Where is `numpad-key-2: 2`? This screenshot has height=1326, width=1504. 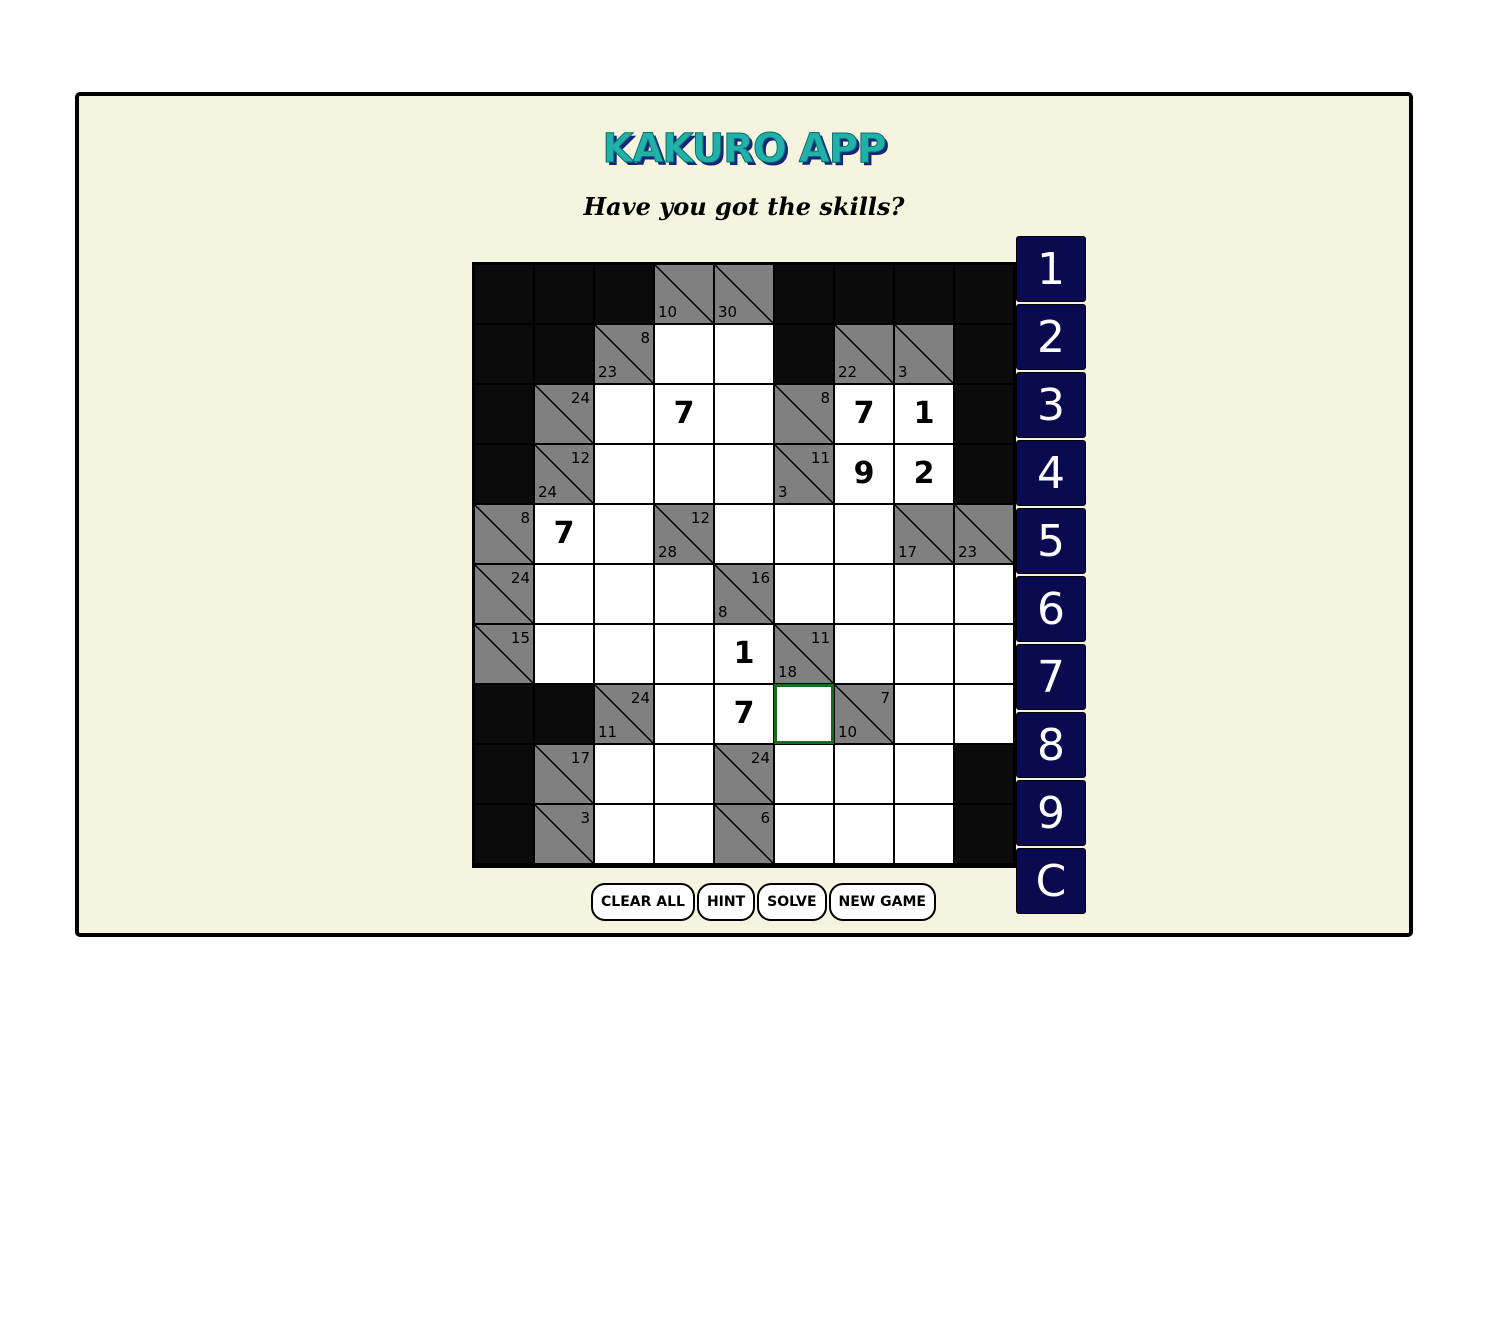 numpad-key-2: 2 is located at coordinates (1051, 337).